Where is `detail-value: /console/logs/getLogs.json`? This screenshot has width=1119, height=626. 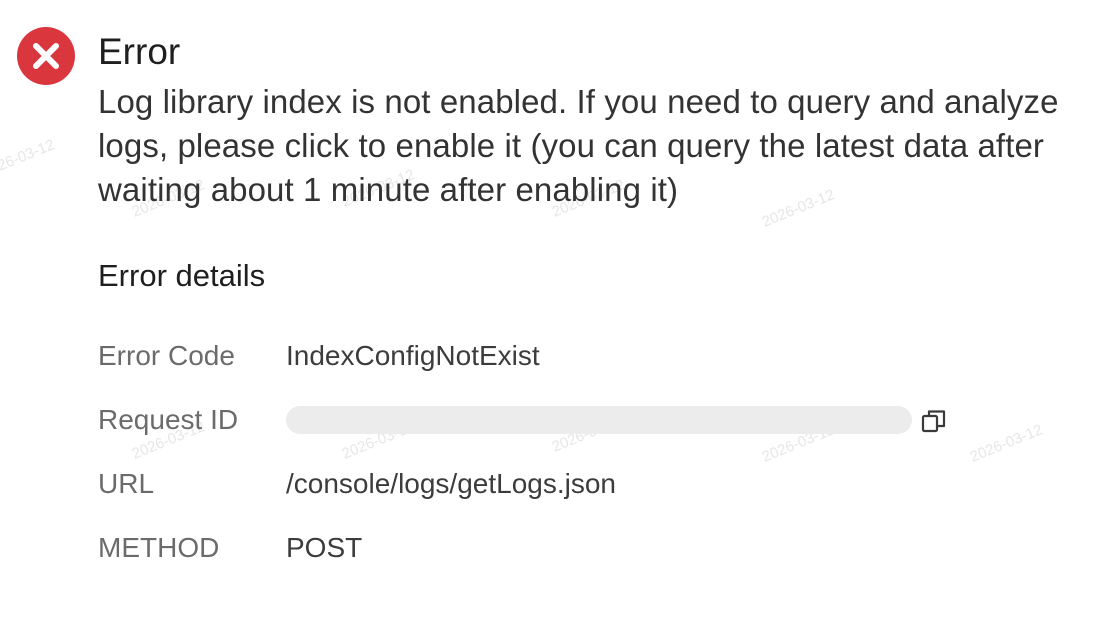
detail-value: /console/logs/getLogs.json is located at coordinates (451, 483).